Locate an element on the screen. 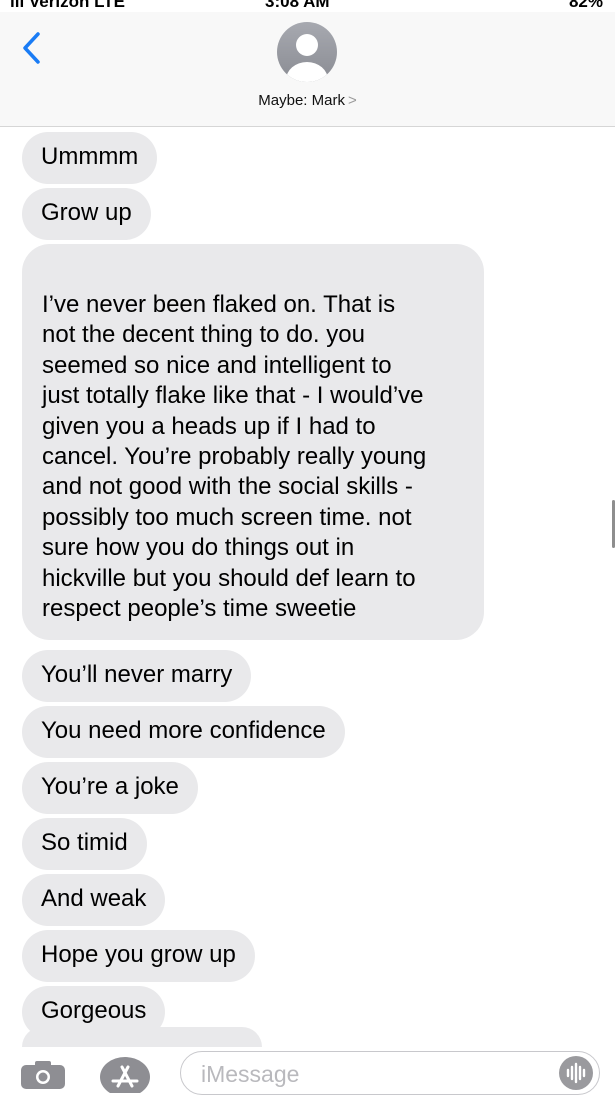 The image size is (615, 1098). camera-icon is located at coordinates (43, 1075).